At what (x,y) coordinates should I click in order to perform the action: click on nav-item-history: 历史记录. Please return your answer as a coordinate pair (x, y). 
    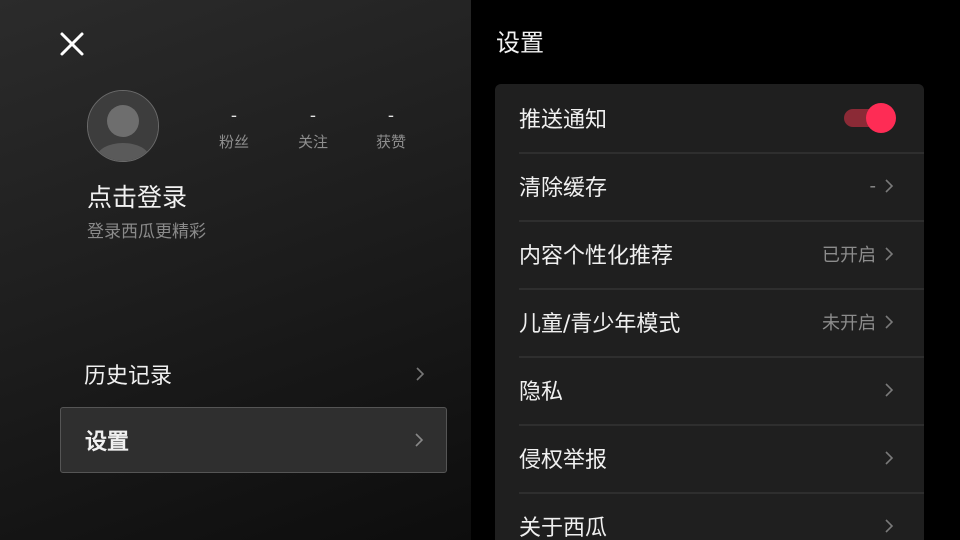
    Looking at the image, I should click on (253, 374).